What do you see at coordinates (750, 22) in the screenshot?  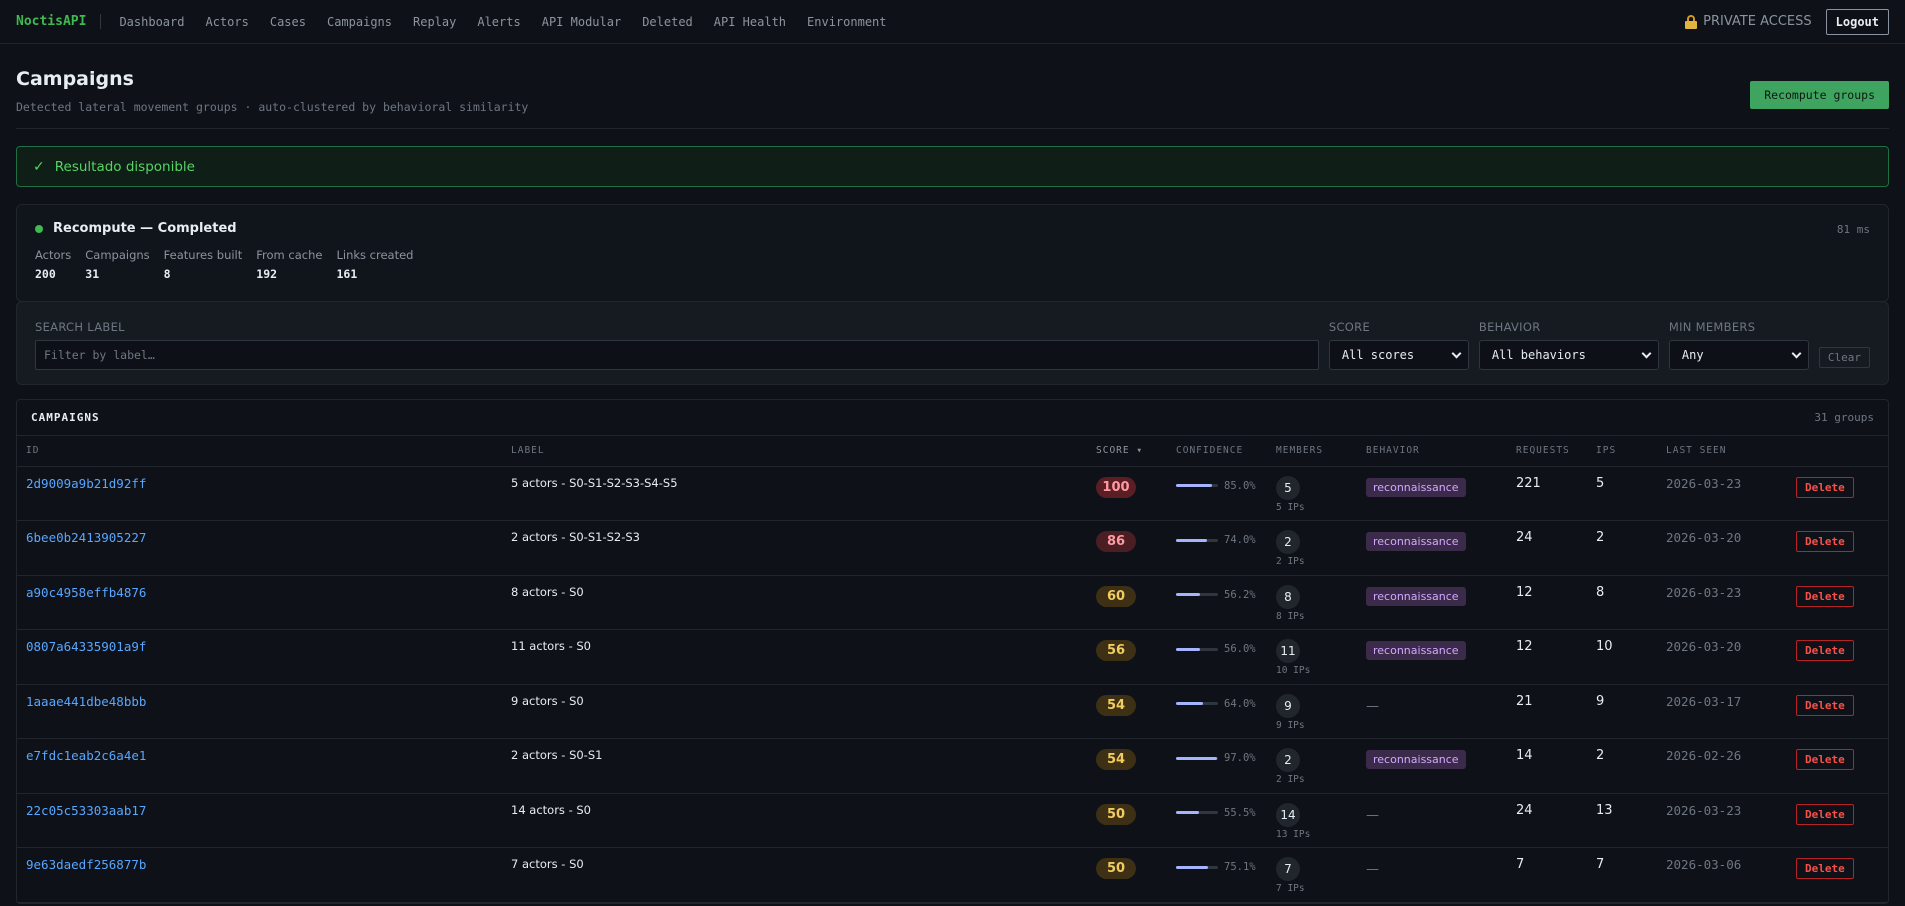 I see `nav-link-api-health: API Health` at bounding box center [750, 22].